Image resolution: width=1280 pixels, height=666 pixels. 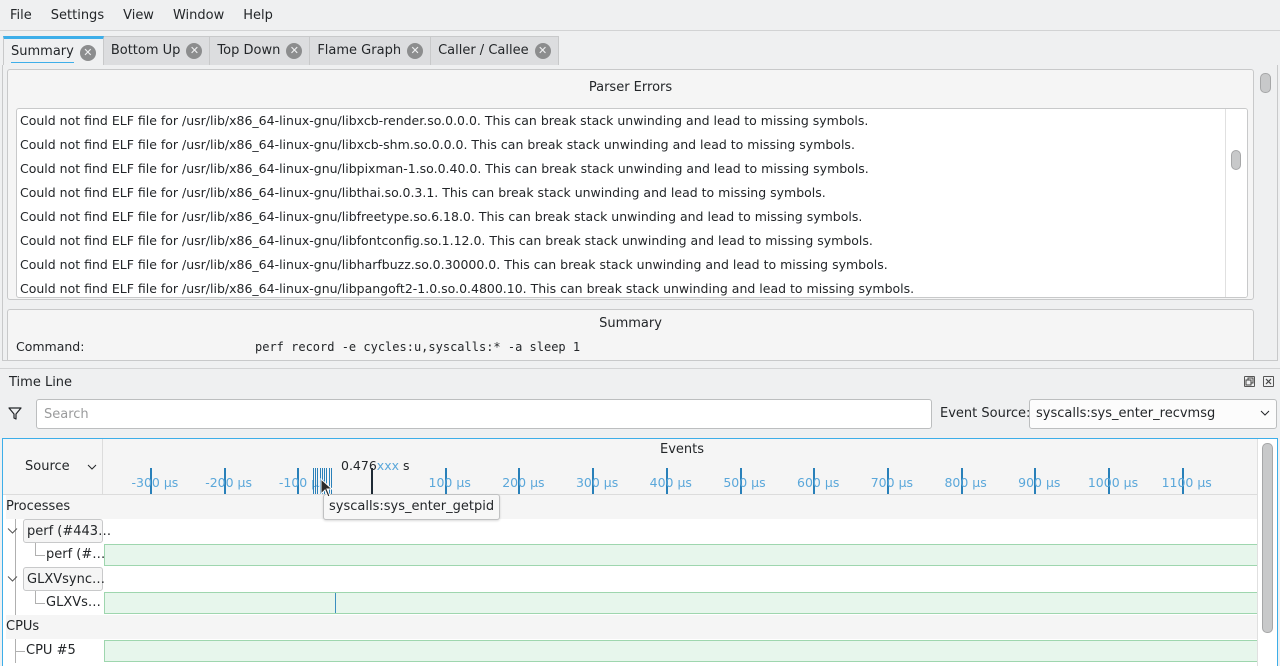 I want to click on timeline-scrollbar, so click(x=1267, y=552).